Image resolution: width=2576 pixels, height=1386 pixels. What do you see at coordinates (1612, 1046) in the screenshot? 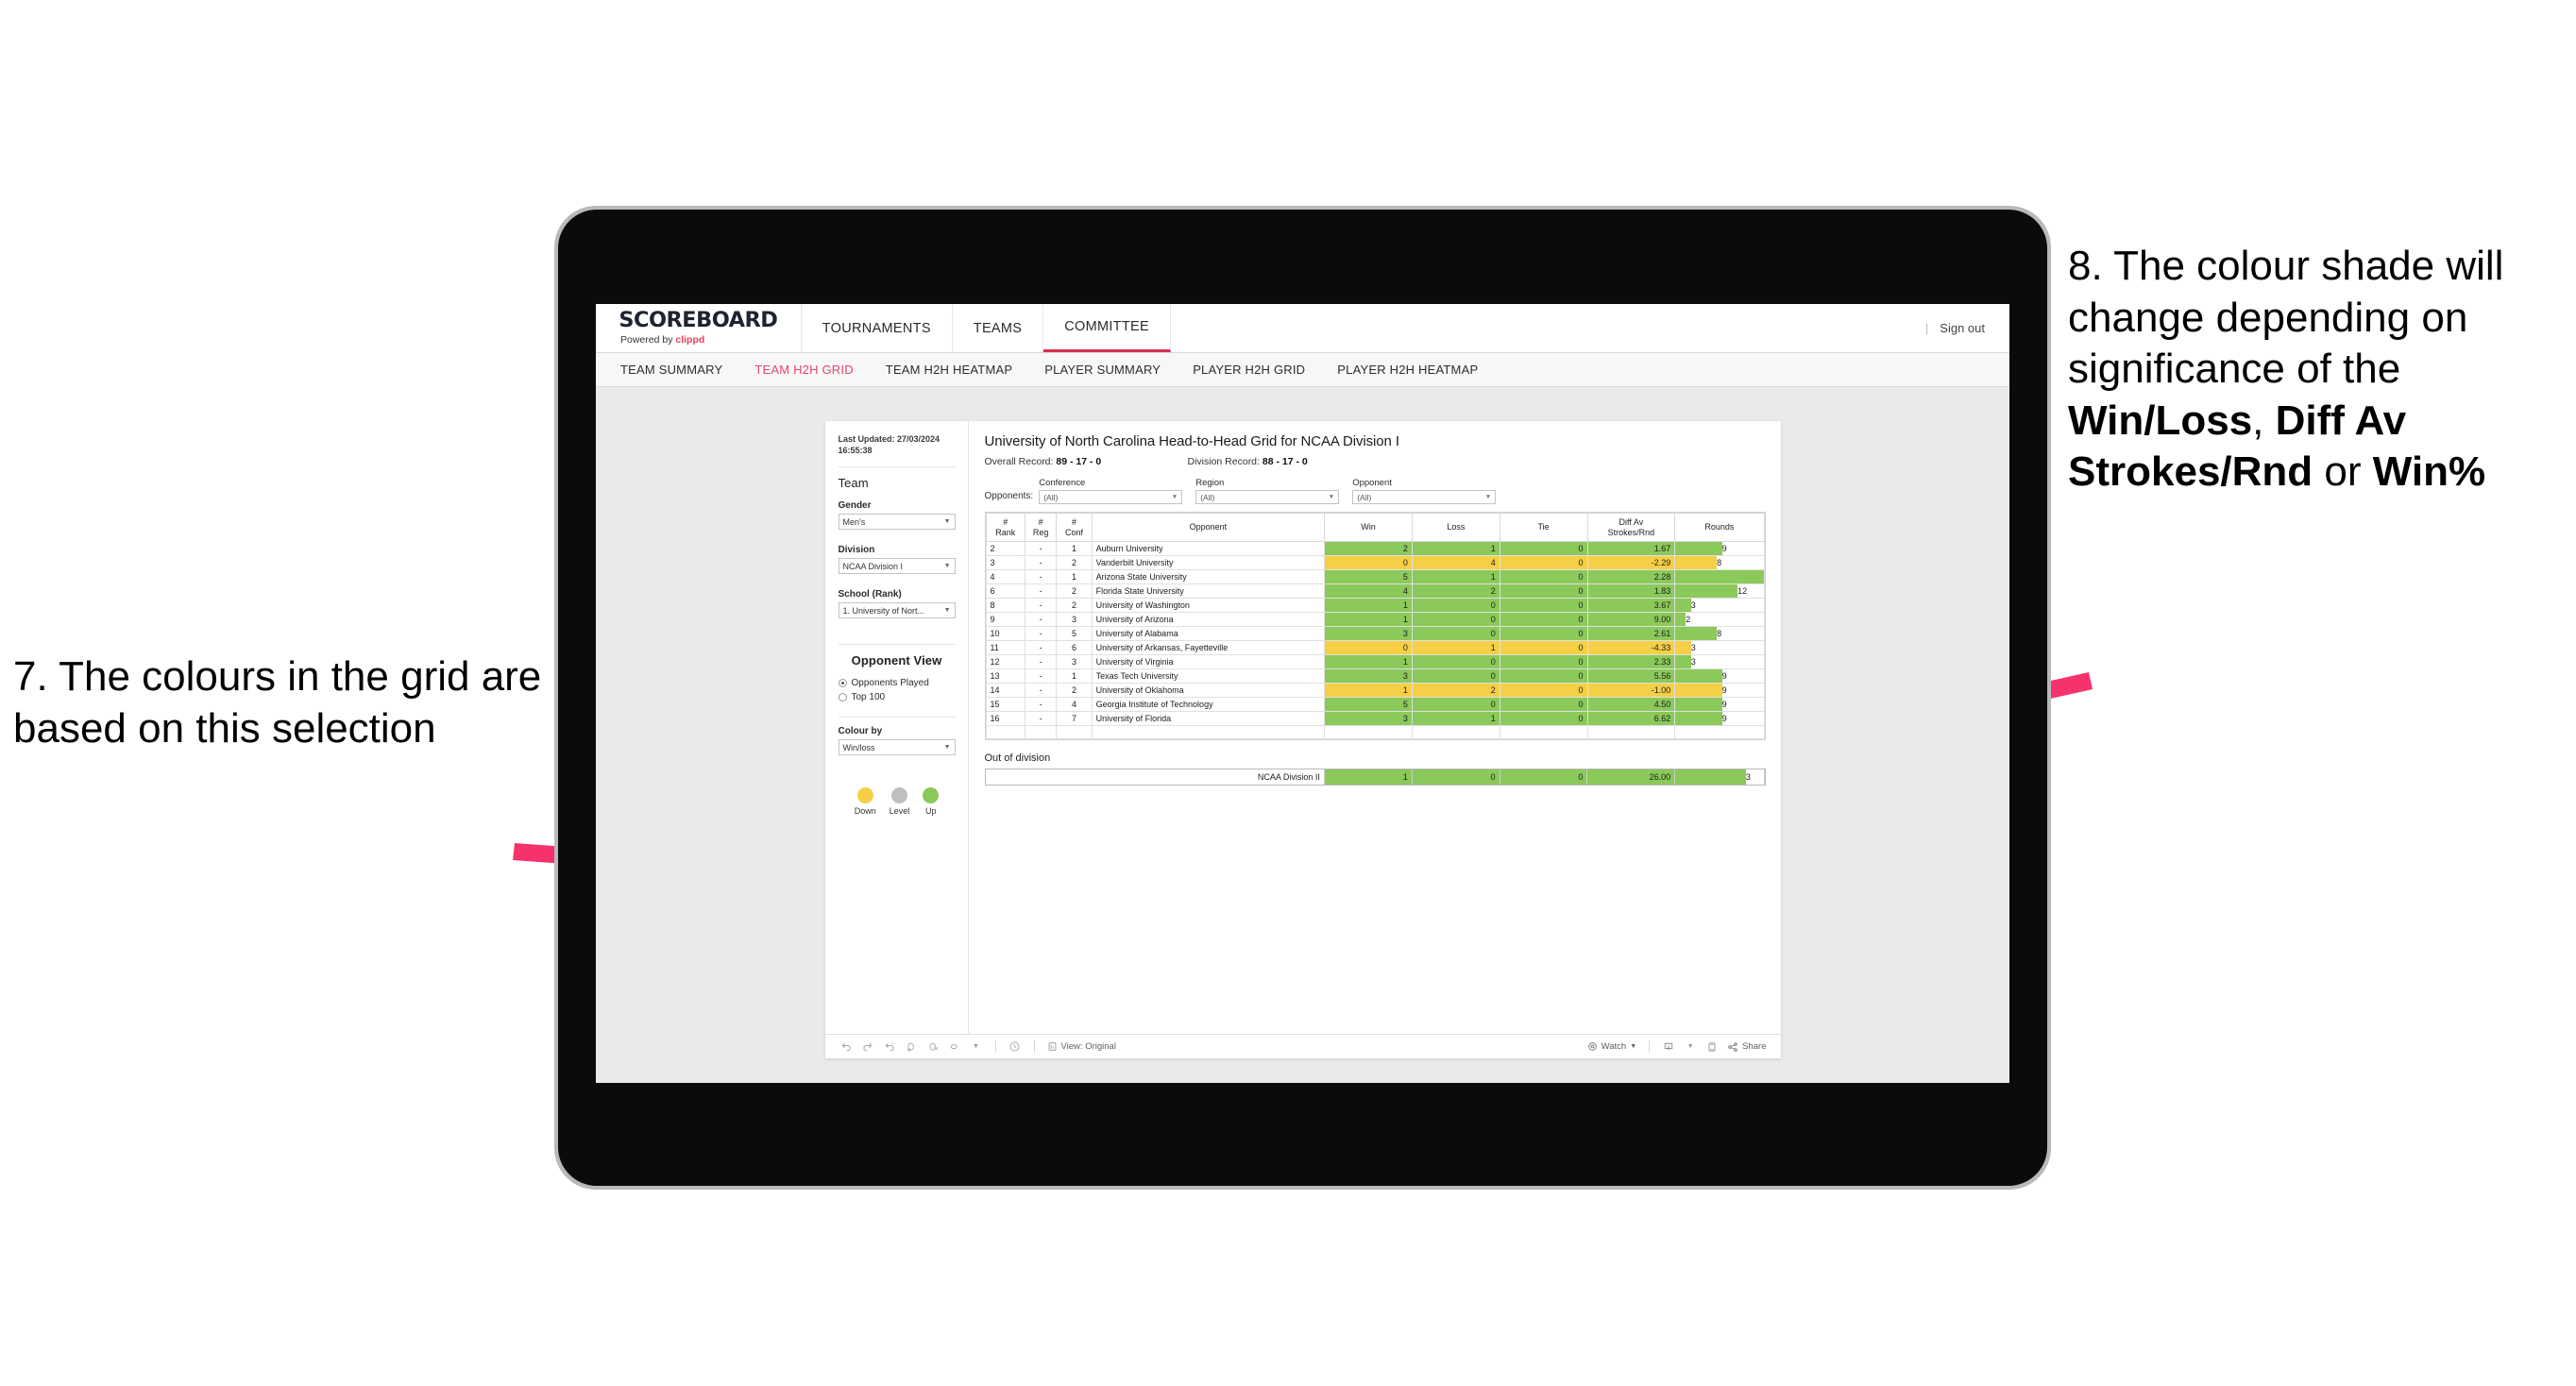
I see `watch-button: Watch ▼` at bounding box center [1612, 1046].